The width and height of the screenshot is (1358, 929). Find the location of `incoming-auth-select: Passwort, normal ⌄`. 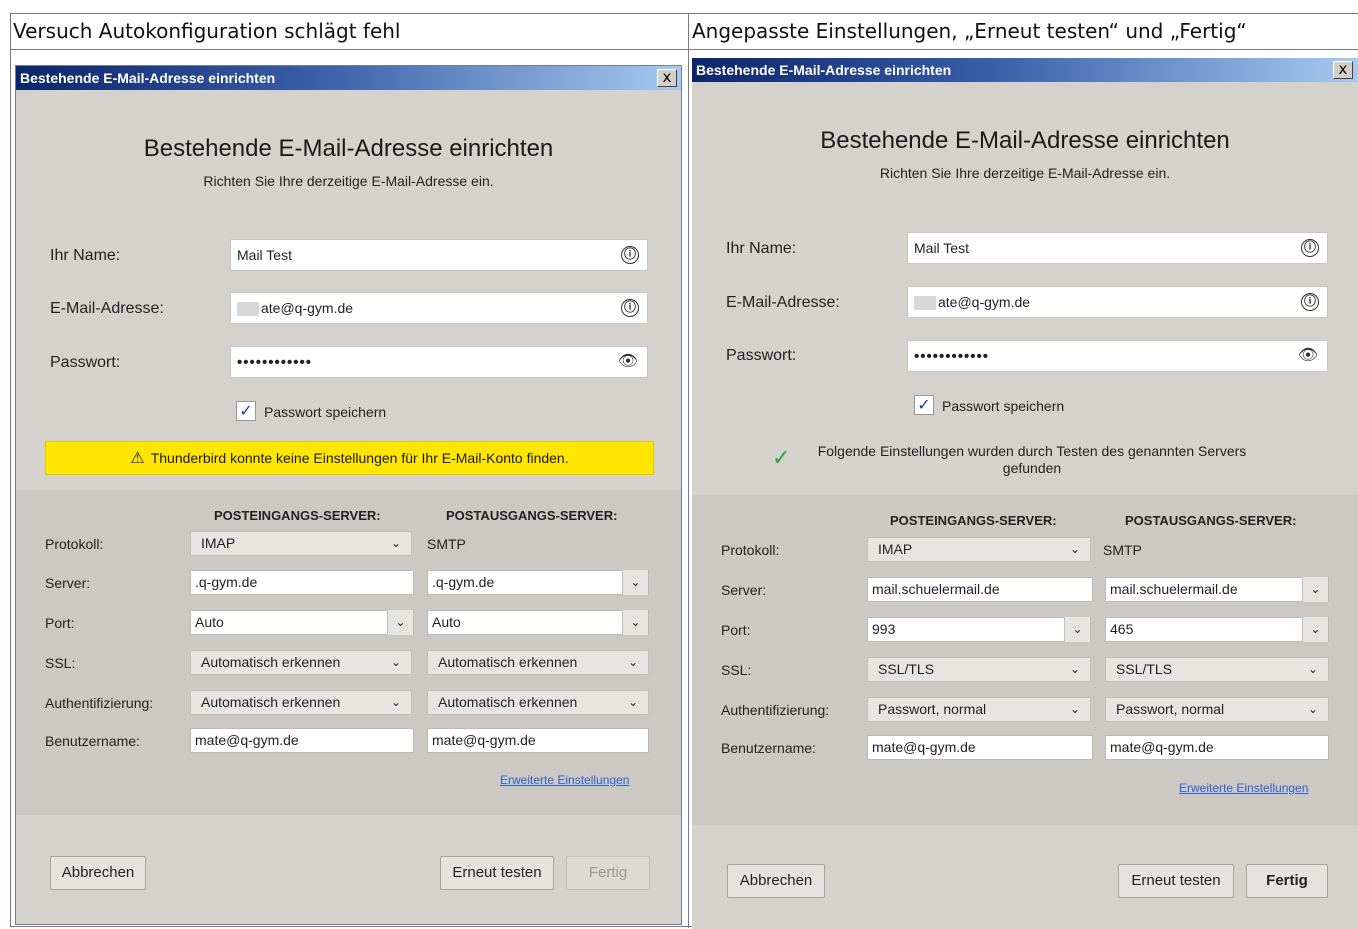

incoming-auth-select: Passwort, normal ⌄ is located at coordinates (979, 709).